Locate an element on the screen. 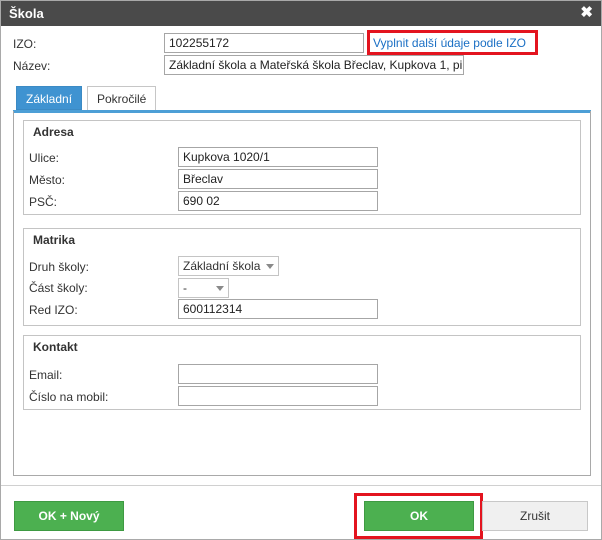 This screenshot has width=602, height=540. cast-skoly-label: Část školy: is located at coordinates (58, 288).